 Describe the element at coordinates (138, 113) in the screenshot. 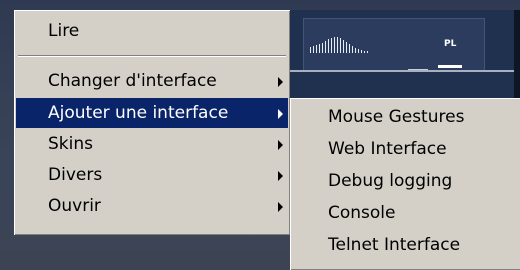

I see `menu-item-label: Ajouter une interface` at that location.